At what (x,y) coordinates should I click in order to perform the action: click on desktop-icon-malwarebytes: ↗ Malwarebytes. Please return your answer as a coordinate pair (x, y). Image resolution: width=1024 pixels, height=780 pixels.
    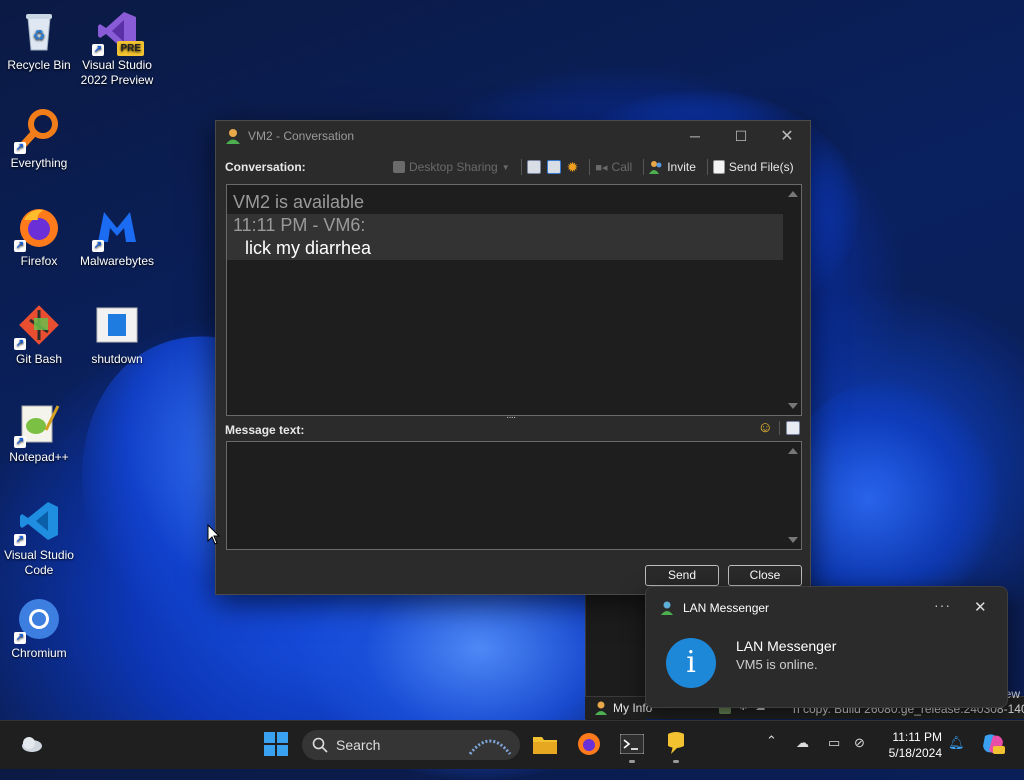
    Looking at the image, I should click on (117, 236).